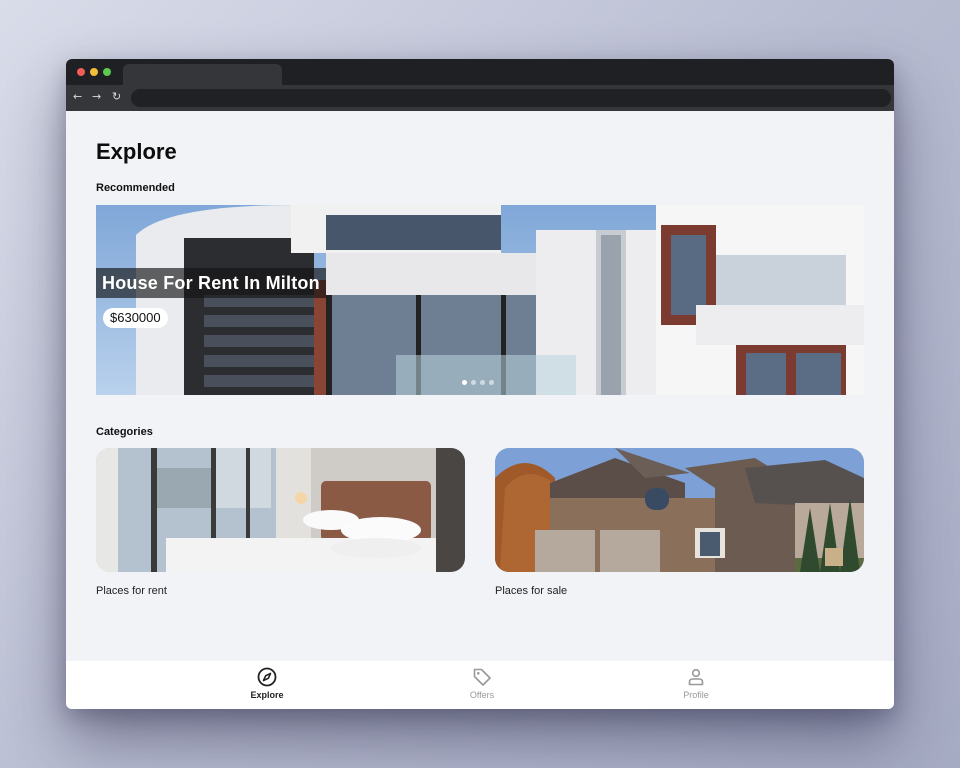 The width and height of the screenshot is (960, 768). What do you see at coordinates (211, 283) in the screenshot?
I see `listing-title: House For Rent In Milton` at bounding box center [211, 283].